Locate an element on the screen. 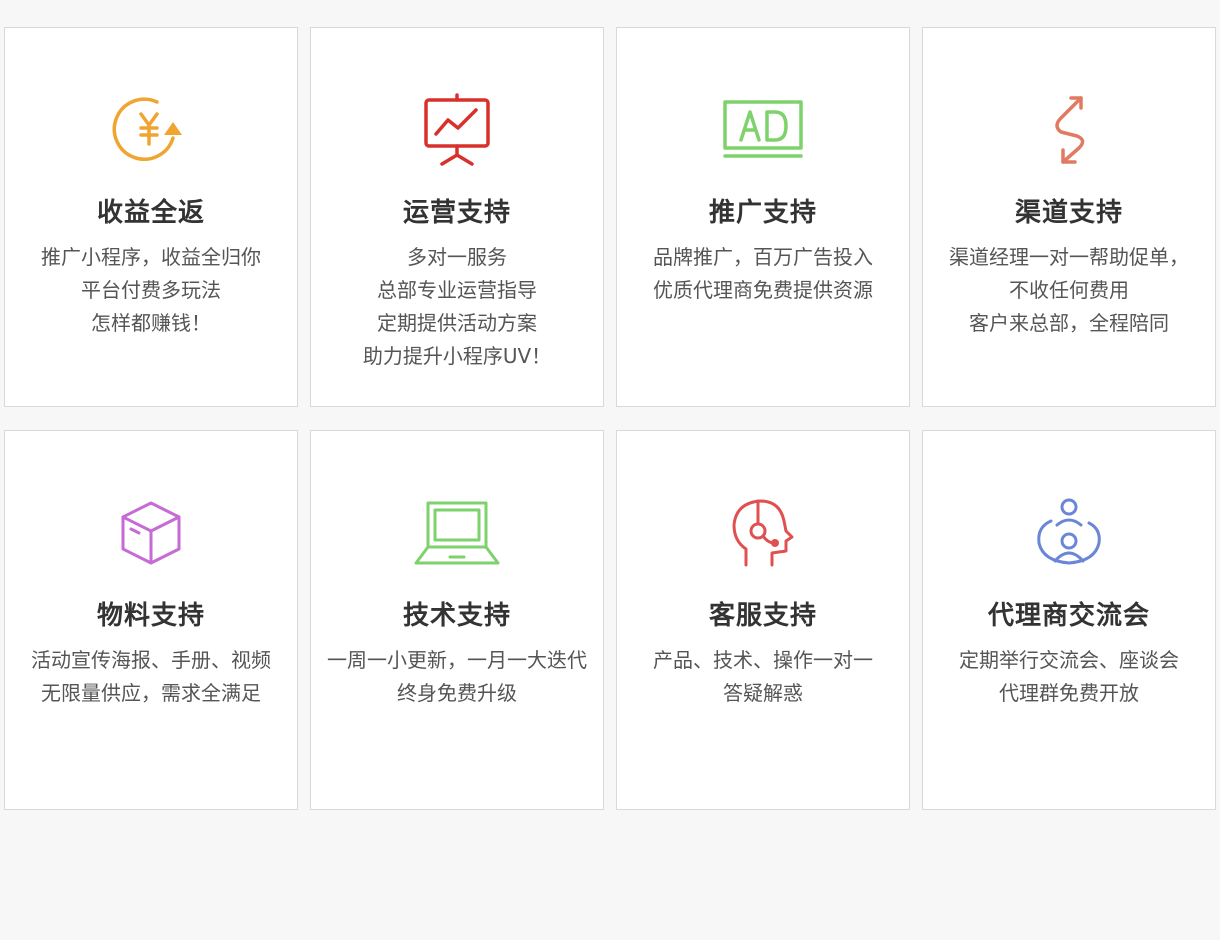  box-icon is located at coordinates (151, 533).